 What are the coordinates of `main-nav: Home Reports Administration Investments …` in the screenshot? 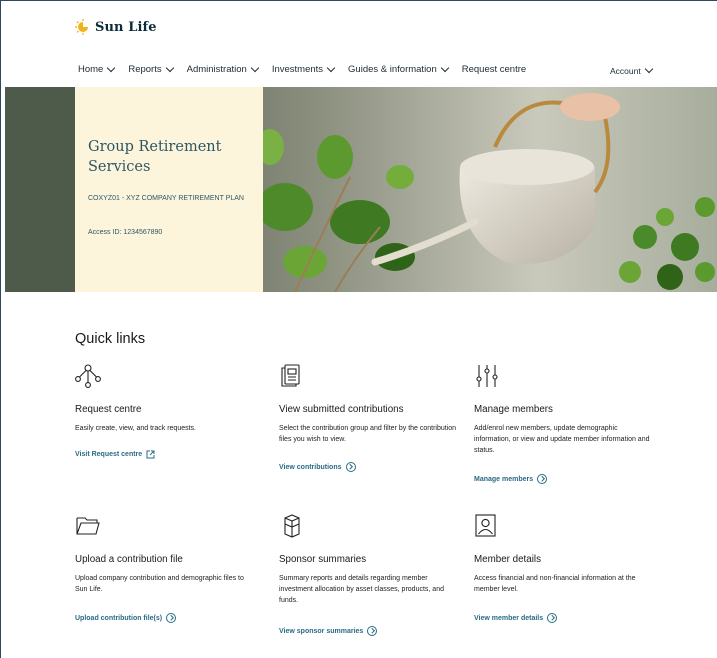 It's located at (309, 69).